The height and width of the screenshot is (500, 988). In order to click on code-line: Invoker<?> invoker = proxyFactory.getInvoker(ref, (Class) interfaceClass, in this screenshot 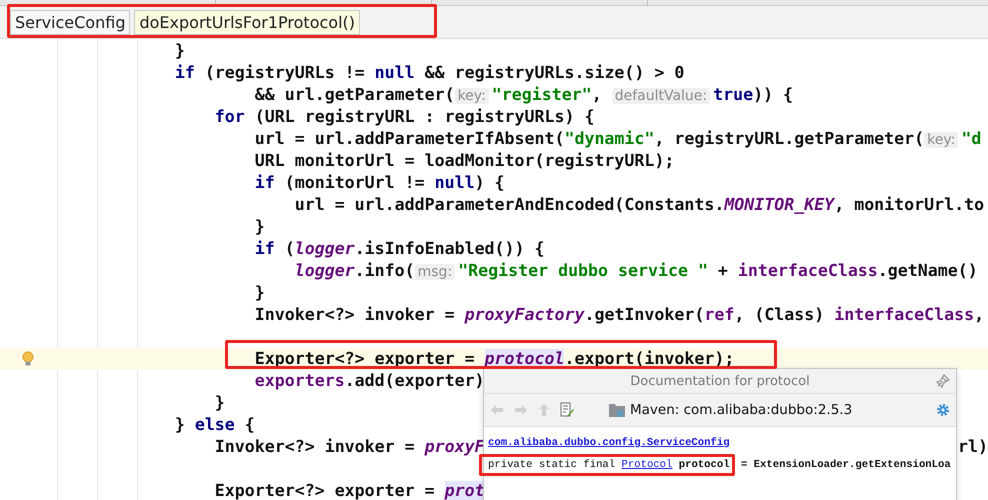, I will do `click(619, 314)`.